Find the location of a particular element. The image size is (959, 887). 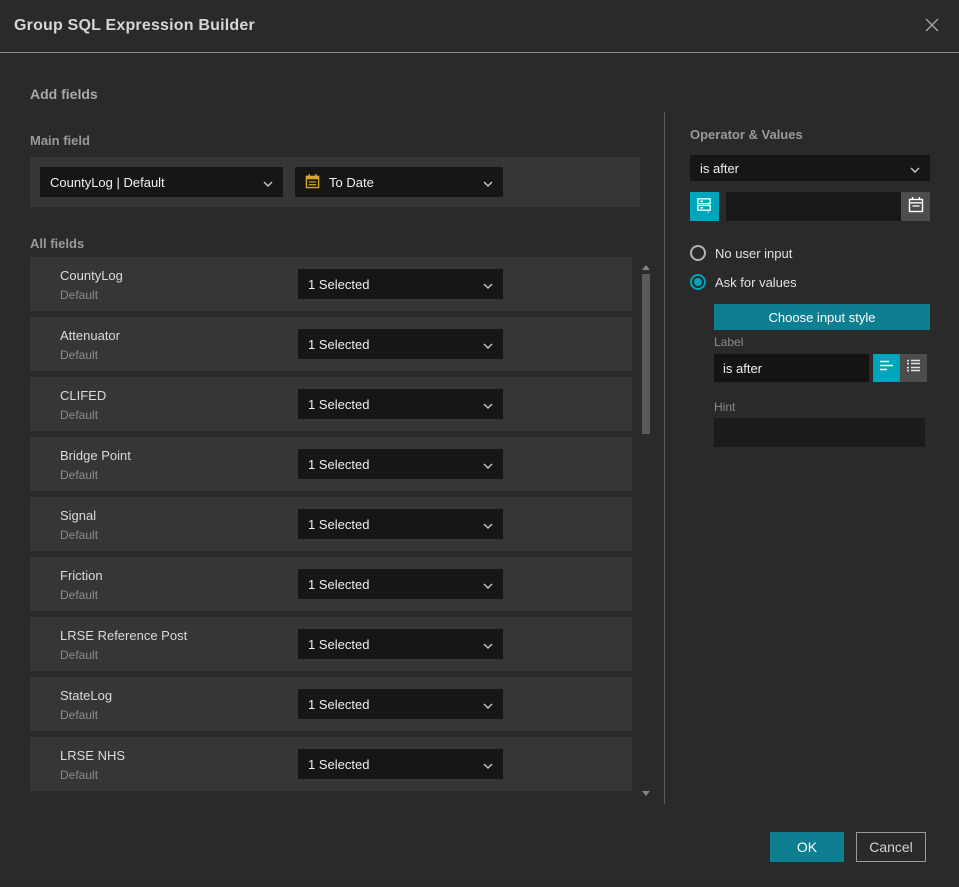

field-name: Attenuator is located at coordinates (90, 335).